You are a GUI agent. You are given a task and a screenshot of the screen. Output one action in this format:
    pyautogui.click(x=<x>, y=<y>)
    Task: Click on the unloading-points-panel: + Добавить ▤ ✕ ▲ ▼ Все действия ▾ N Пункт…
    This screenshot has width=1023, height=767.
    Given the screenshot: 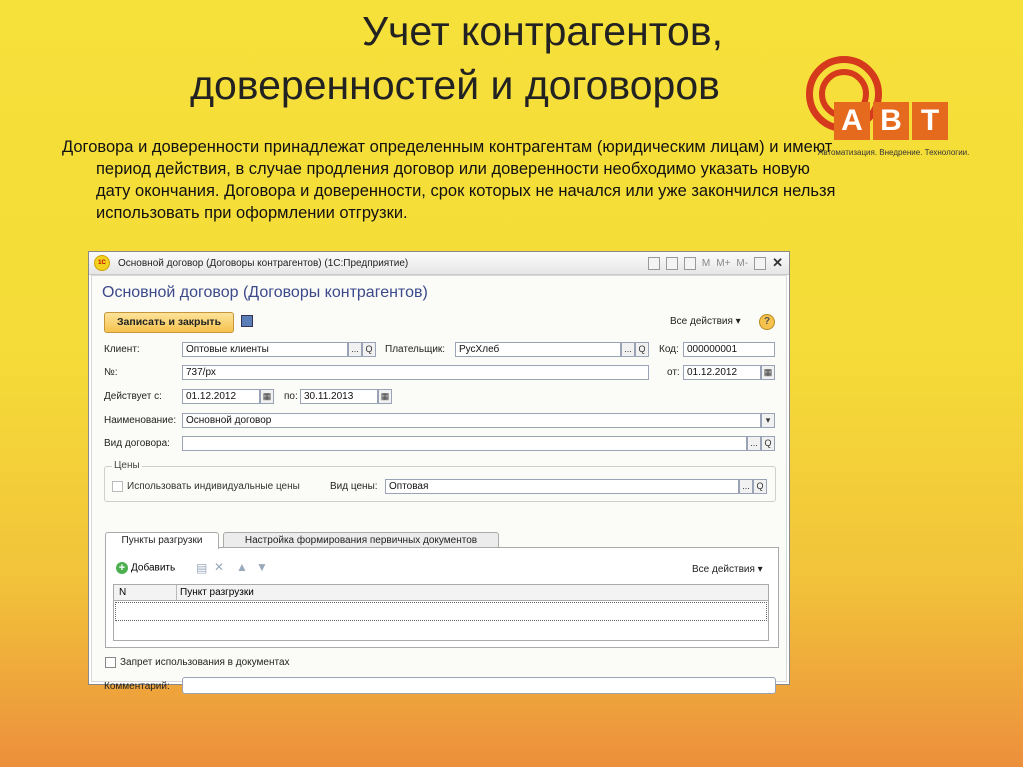 What is the action you would take?
    pyautogui.click(x=442, y=597)
    